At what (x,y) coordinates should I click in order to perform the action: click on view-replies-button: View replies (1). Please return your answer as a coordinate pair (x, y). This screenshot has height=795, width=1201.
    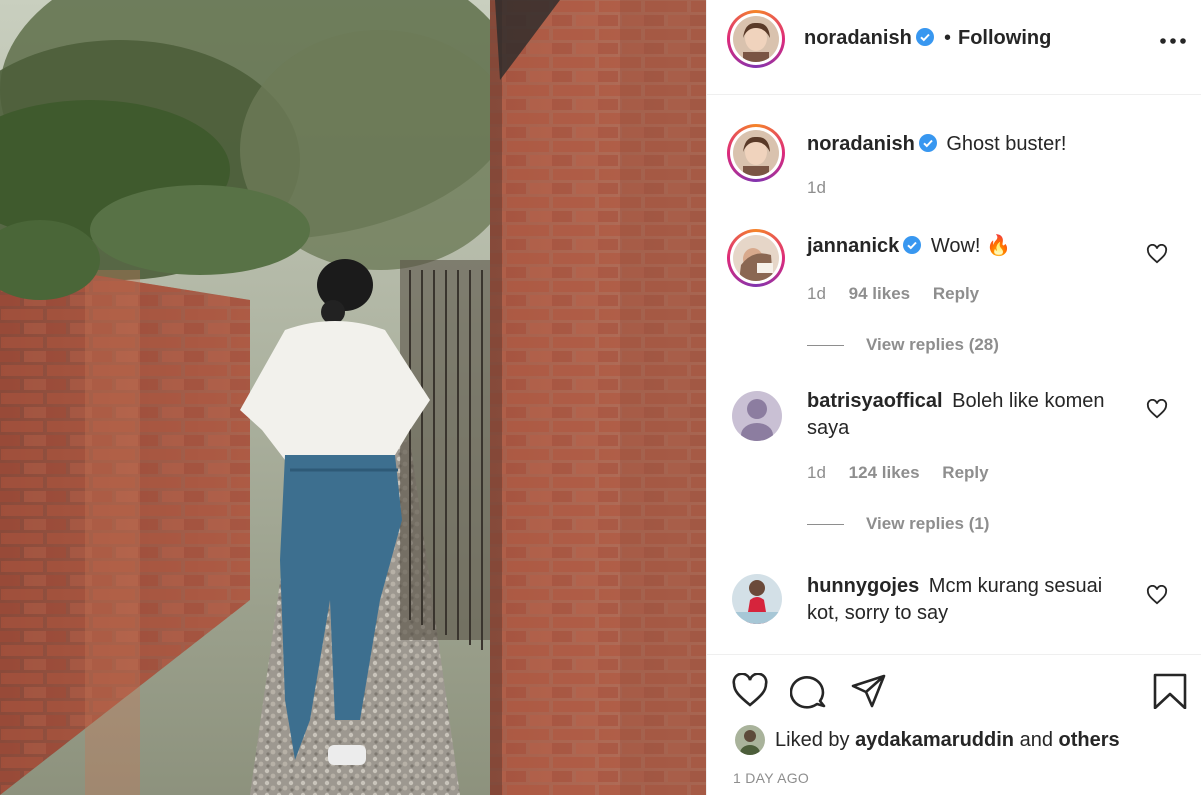
    Looking at the image, I should click on (898, 524).